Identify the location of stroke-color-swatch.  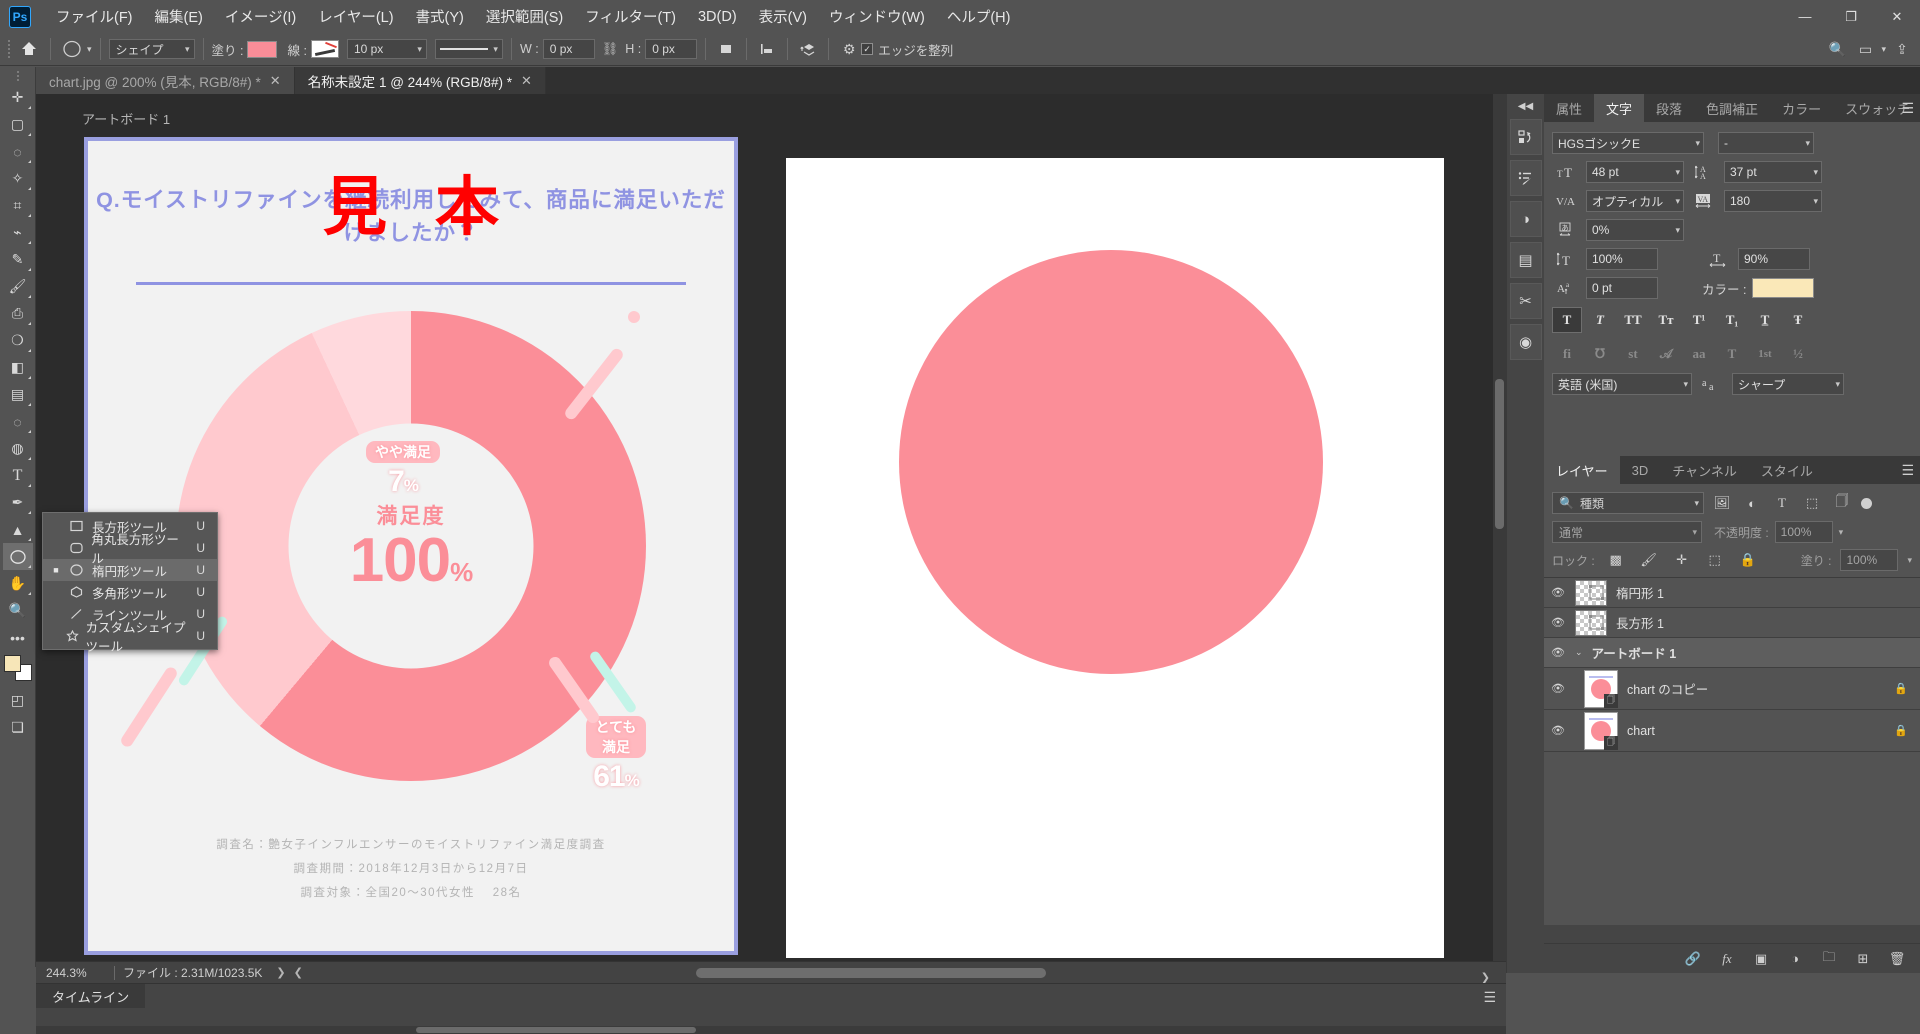
(324, 49).